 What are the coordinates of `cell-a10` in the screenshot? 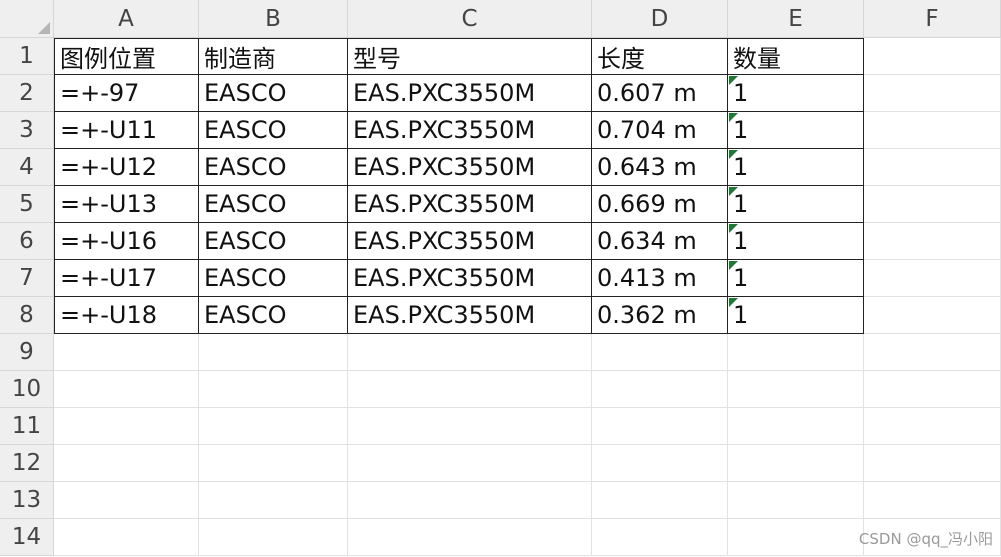 It's located at (126, 389).